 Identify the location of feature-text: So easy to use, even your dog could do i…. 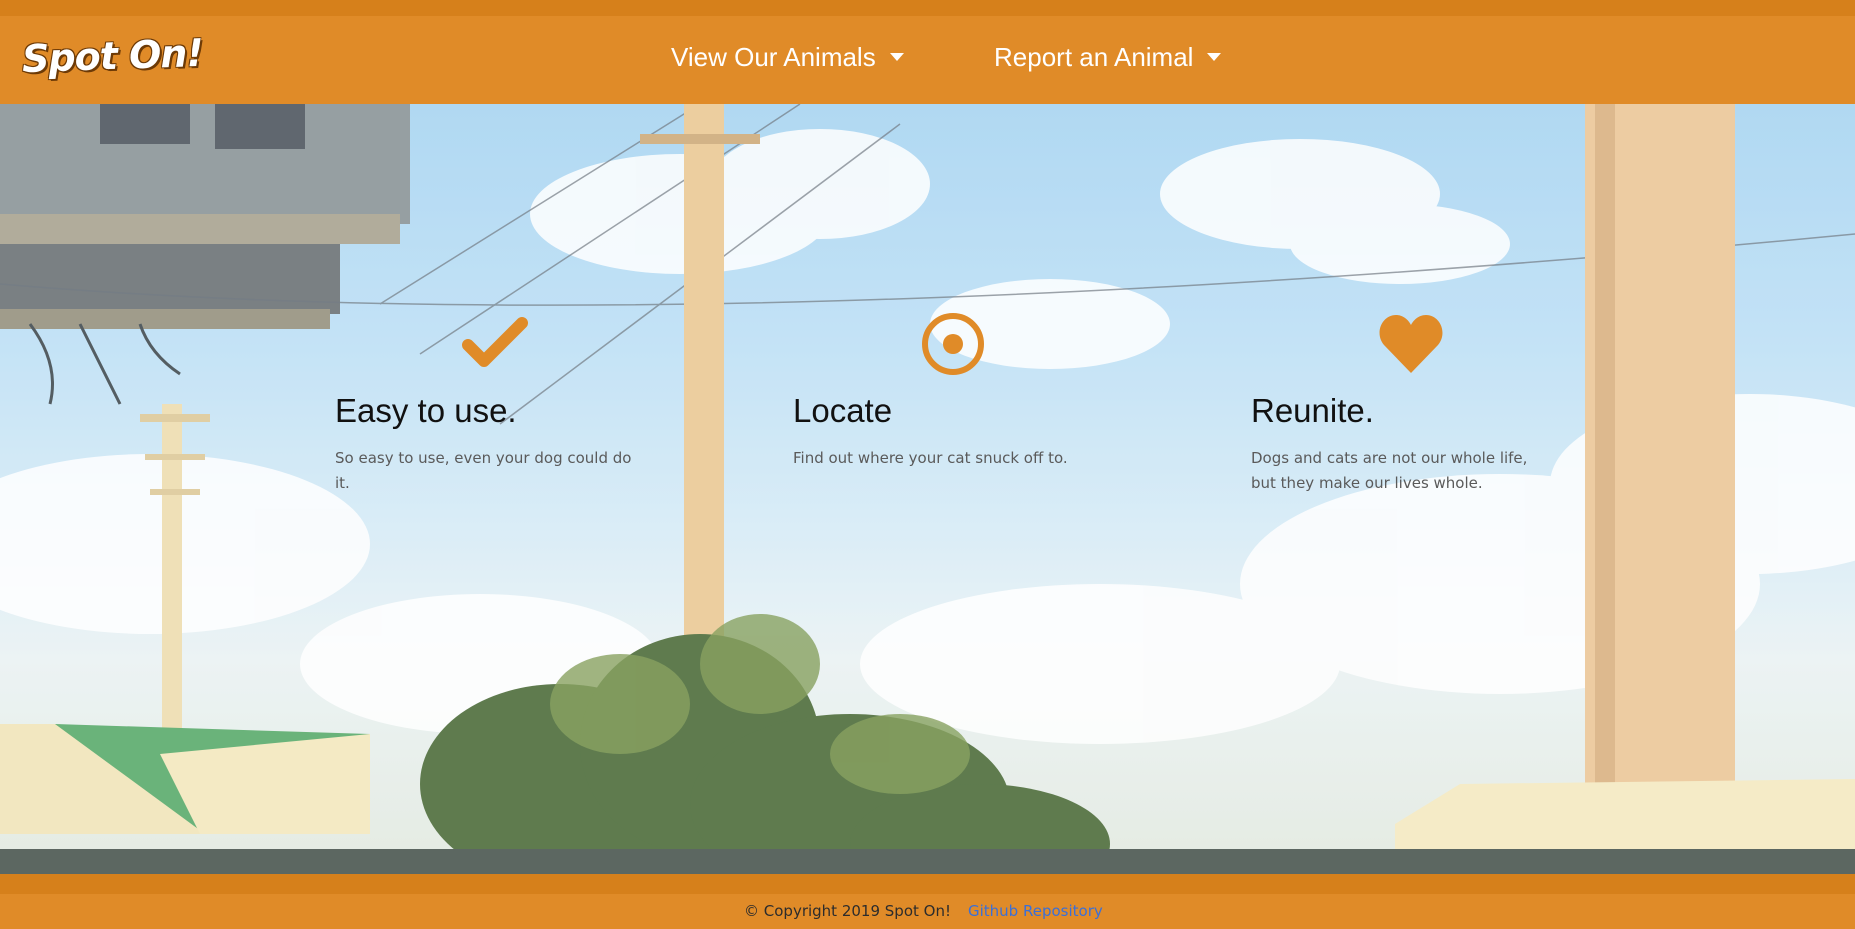
(483, 470).